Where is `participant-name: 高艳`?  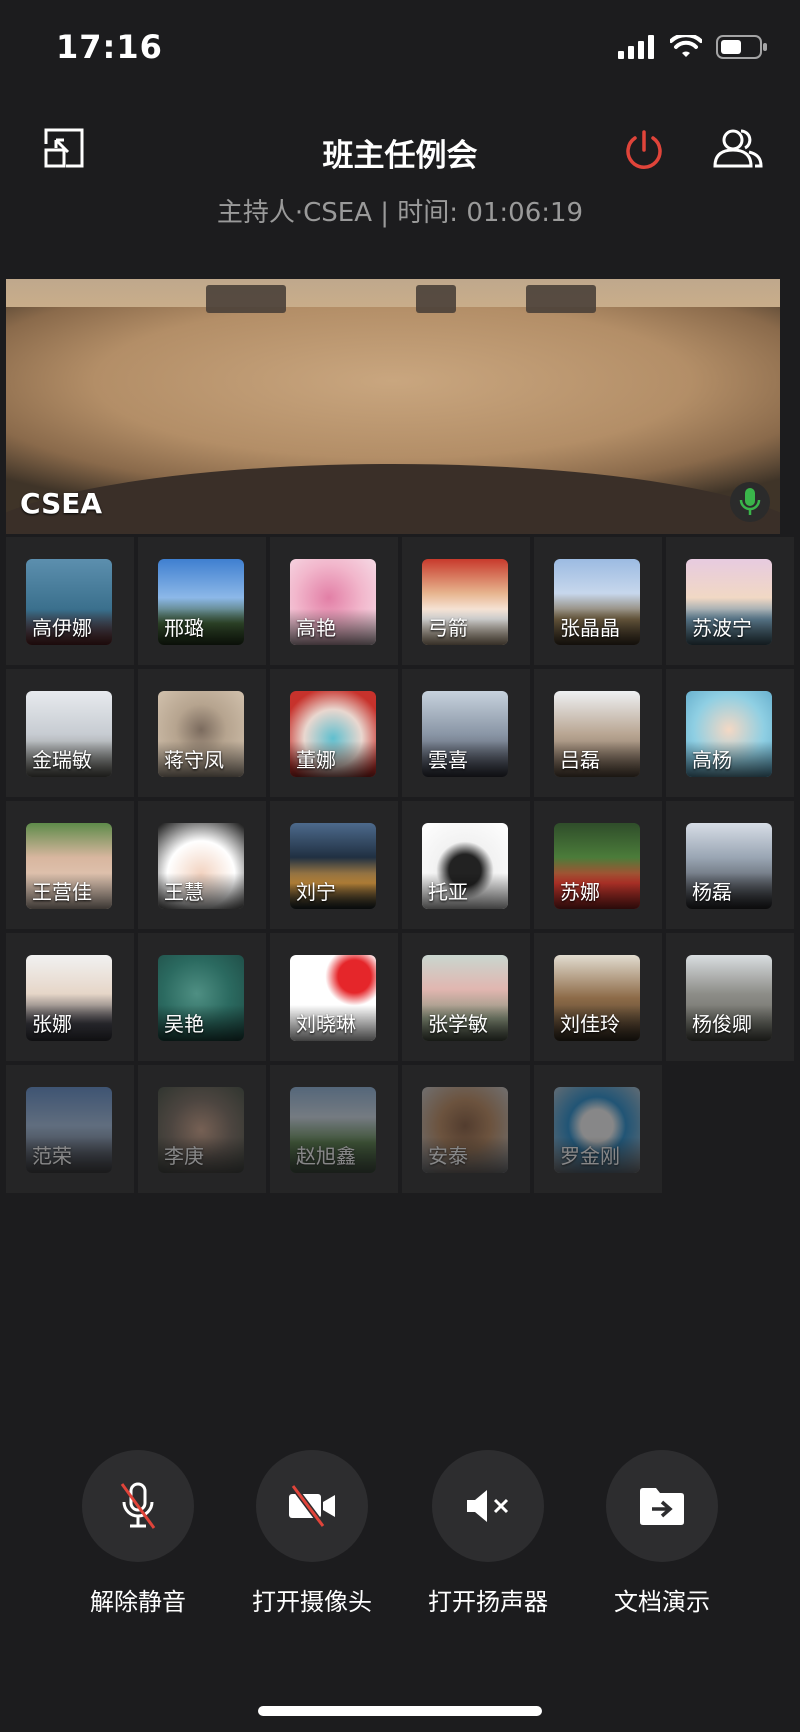
participant-name: 高艳 is located at coordinates (316, 628).